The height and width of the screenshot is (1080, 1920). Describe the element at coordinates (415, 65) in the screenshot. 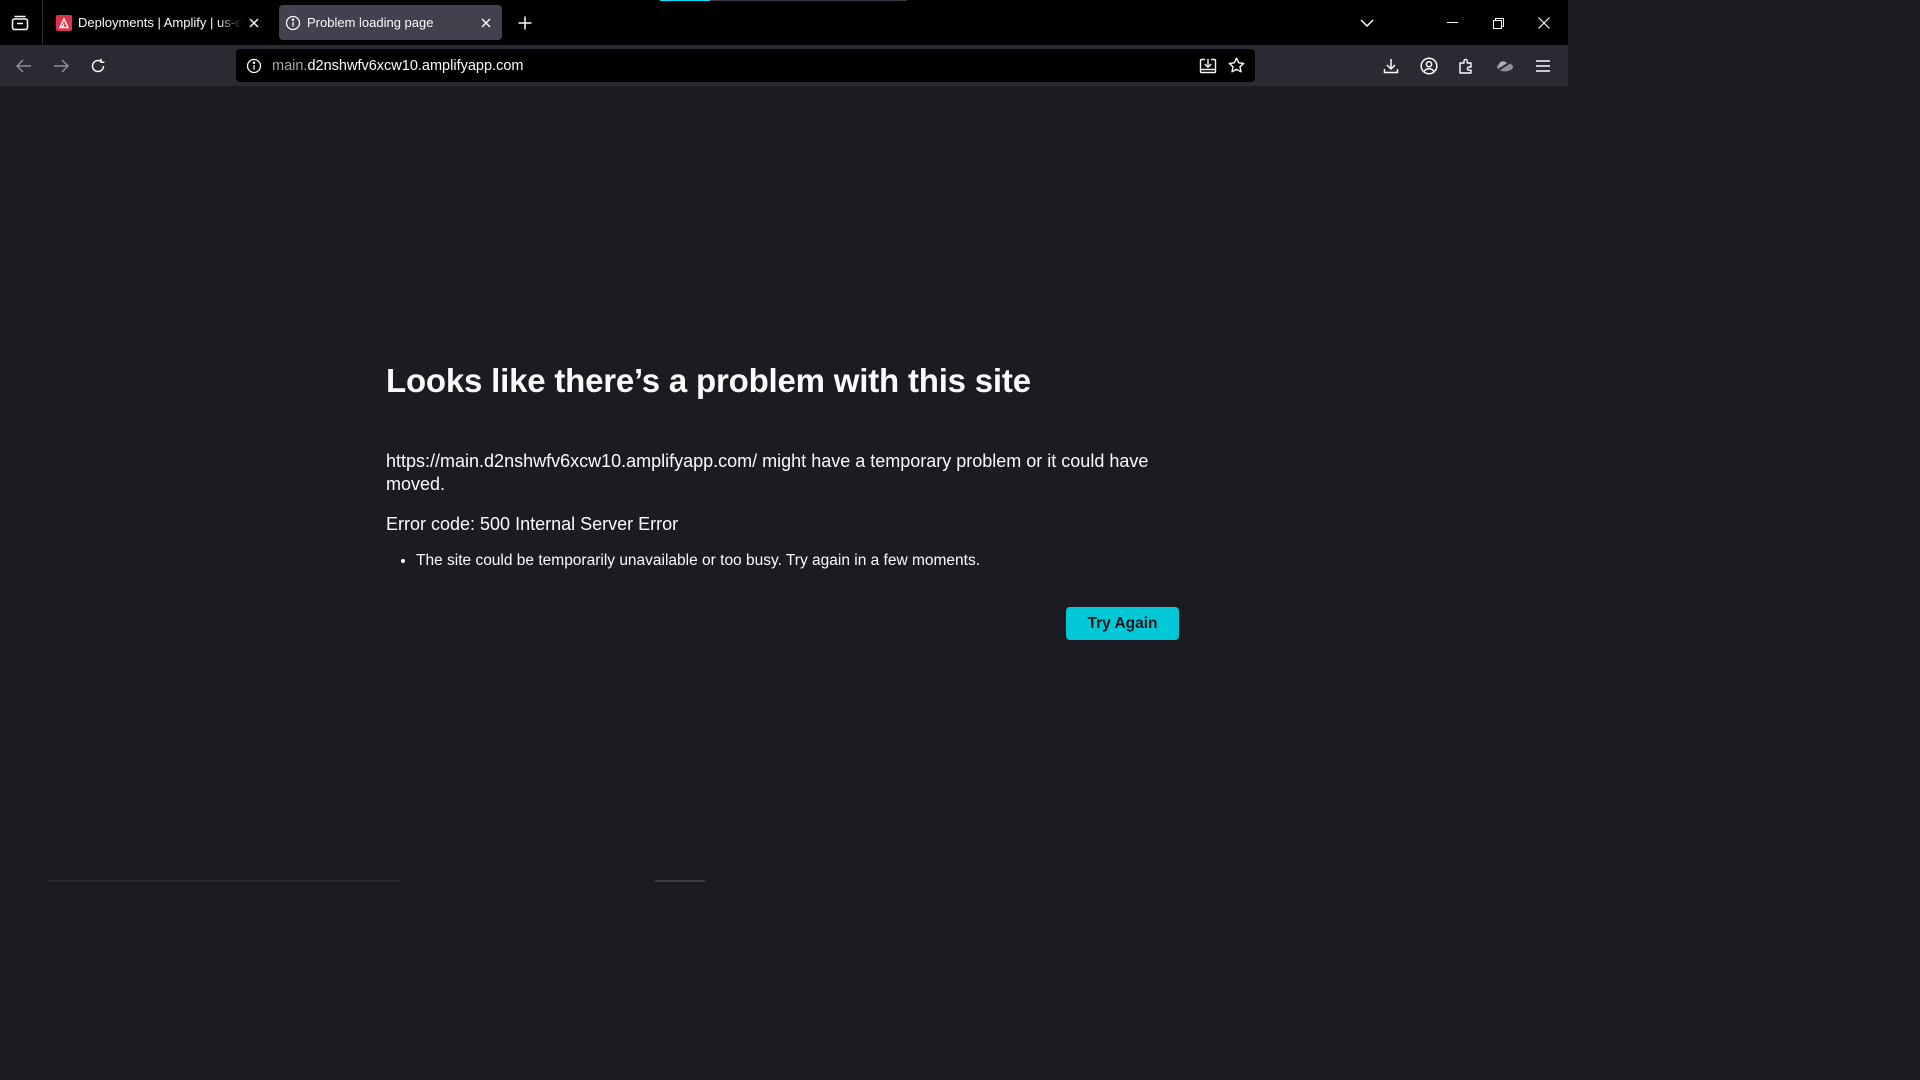

I see `url-domain: d2nshwfv6xcw10.amplifyapp.com` at that location.